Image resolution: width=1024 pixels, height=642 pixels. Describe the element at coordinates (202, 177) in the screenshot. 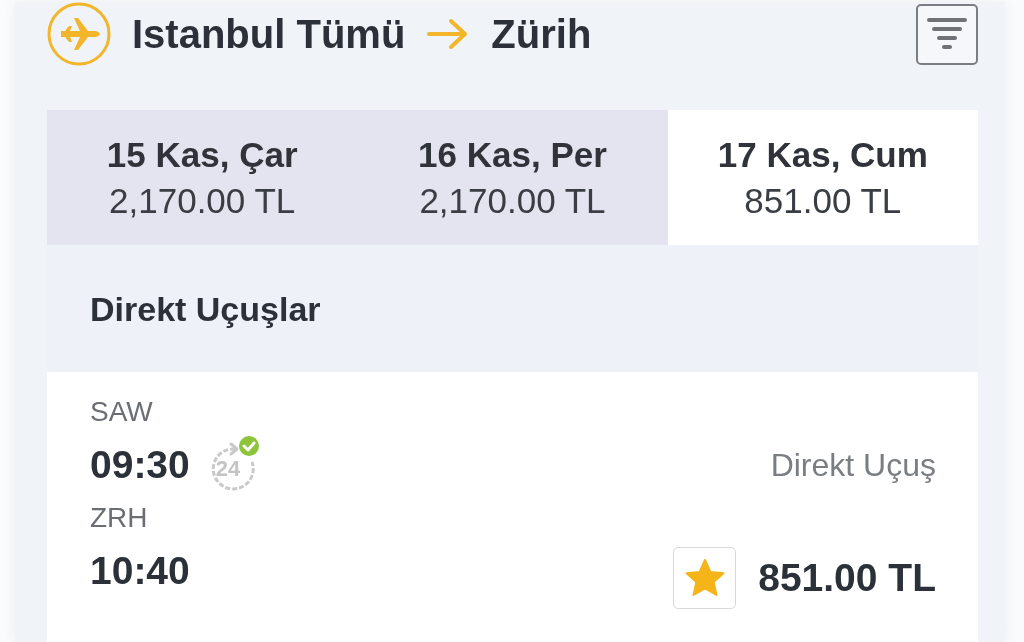

I see `date-tab: 15 Kas, Çar 2,170.00 TL` at that location.